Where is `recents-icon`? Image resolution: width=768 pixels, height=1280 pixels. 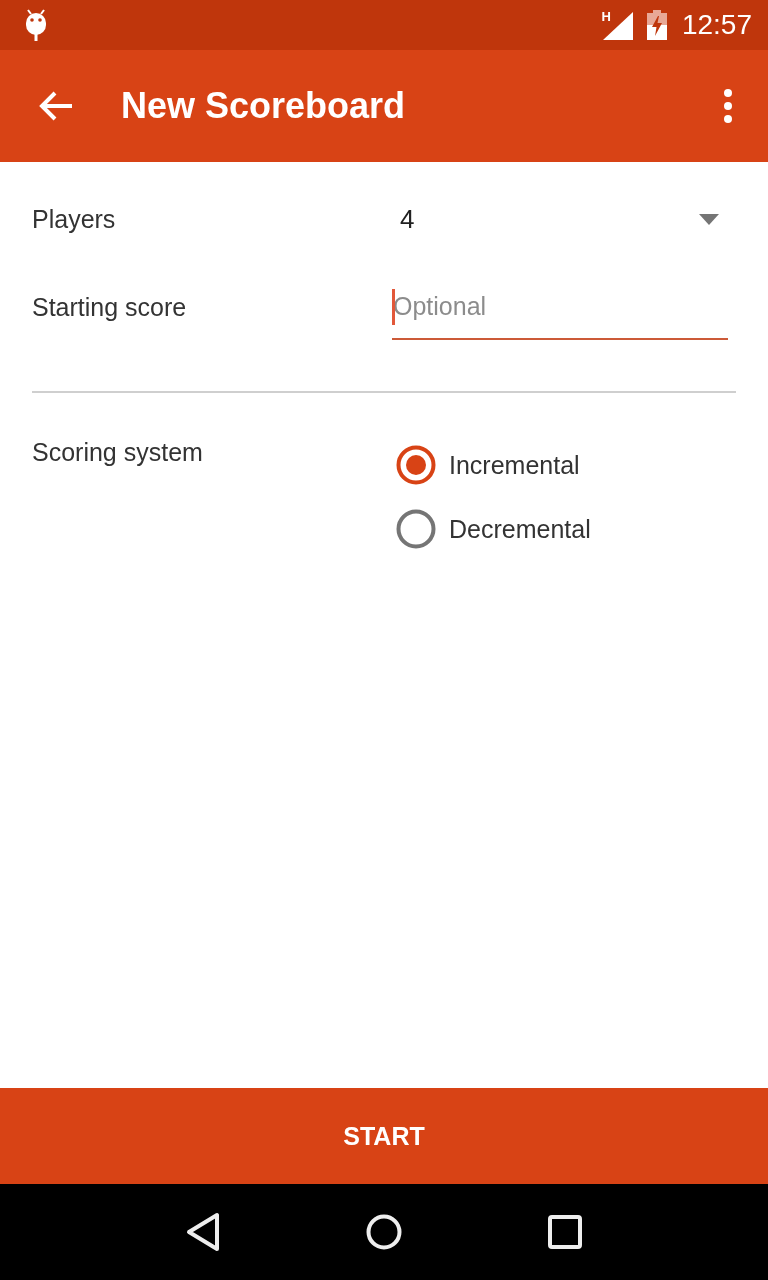
recents-icon is located at coordinates (565, 1232).